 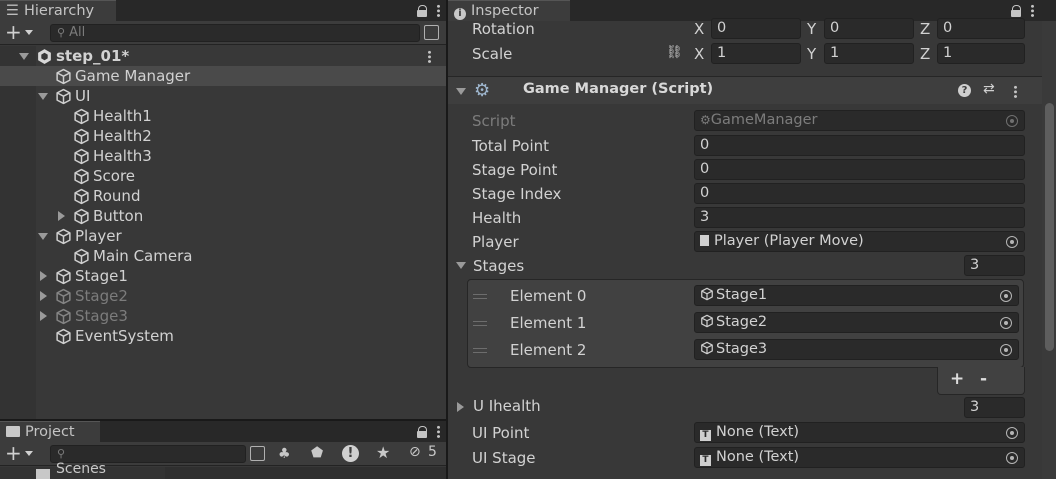 I want to click on scale-x-field: 1, so click(x=756, y=53).